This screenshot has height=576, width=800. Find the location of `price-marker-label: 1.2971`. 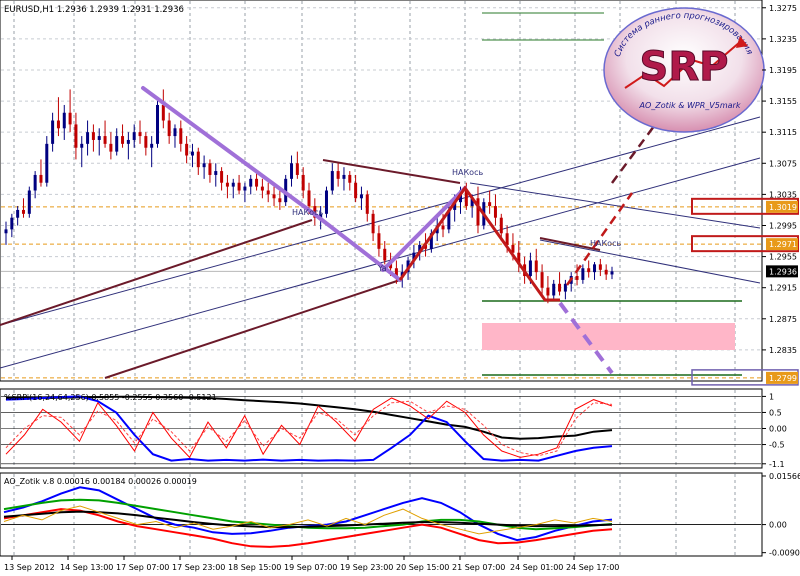

price-marker-label: 1.2971 is located at coordinates (783, 244).